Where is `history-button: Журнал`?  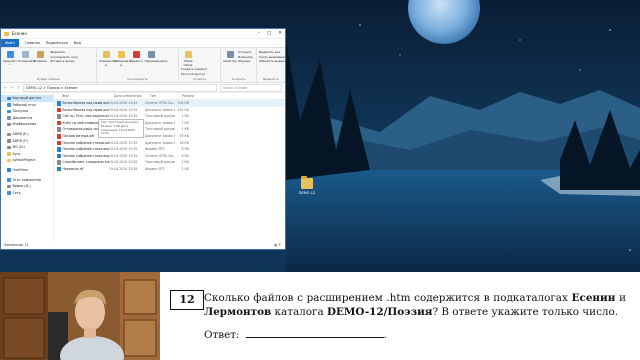
history-button: Журнал is located at coordinates (245, 61).